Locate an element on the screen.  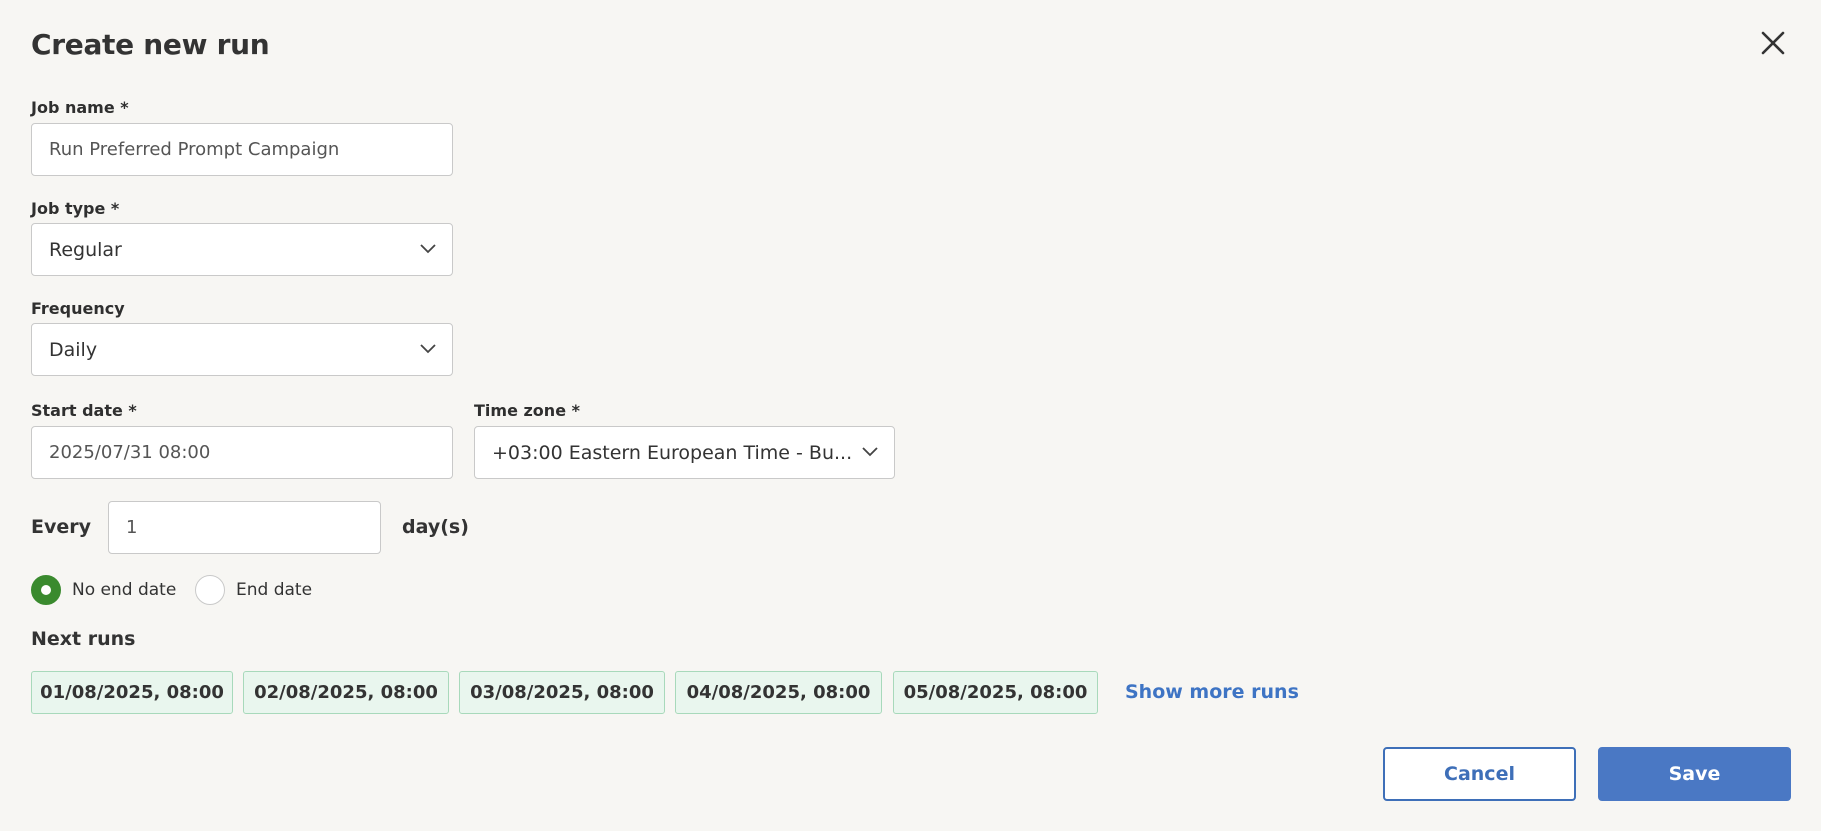
every-interval-input: 1 is located at coordinates (244, 527).